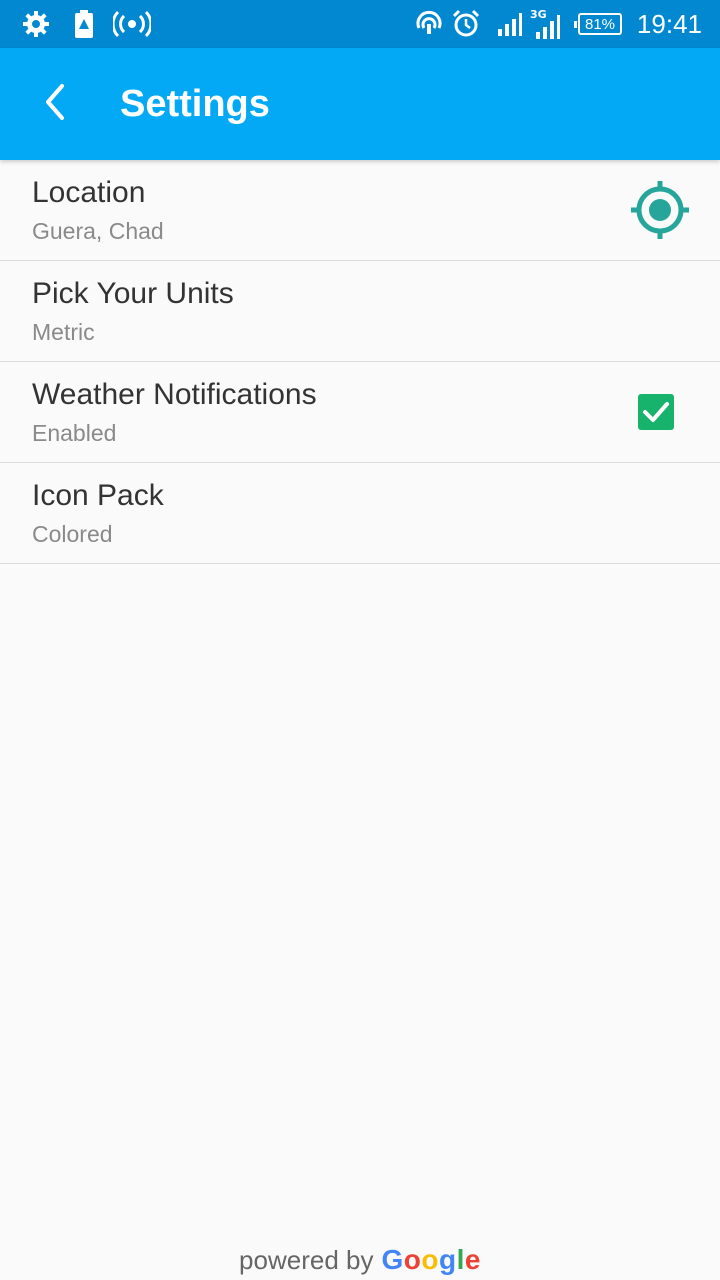 The height and width of the screenshot is (1280, 720). Describe the element at coordinates (360, 412) in the screenshot. I see `setting-weather-notifications: Weather Notifications Enabled` at that location.